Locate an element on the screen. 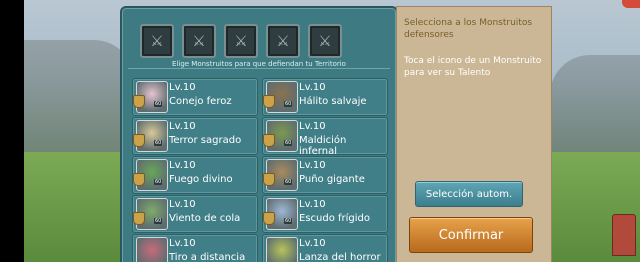 The image size is (640, 262). monster-card: 60 Lv.10 Hálito salvaje is located at coordinates (325, 97).